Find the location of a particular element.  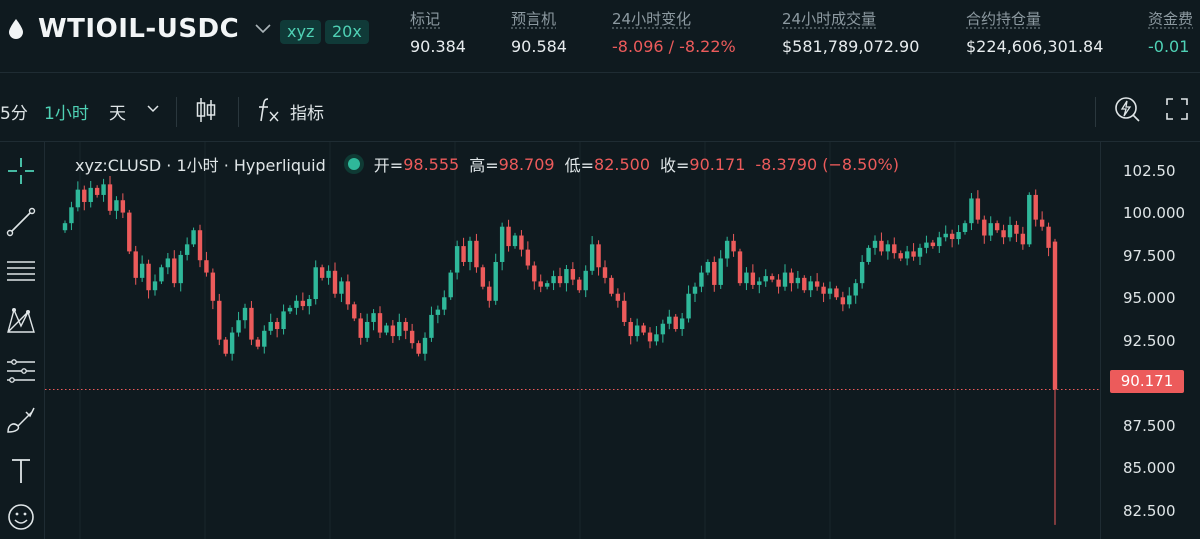

crosshair-icon is located at coordinates (21, 171).